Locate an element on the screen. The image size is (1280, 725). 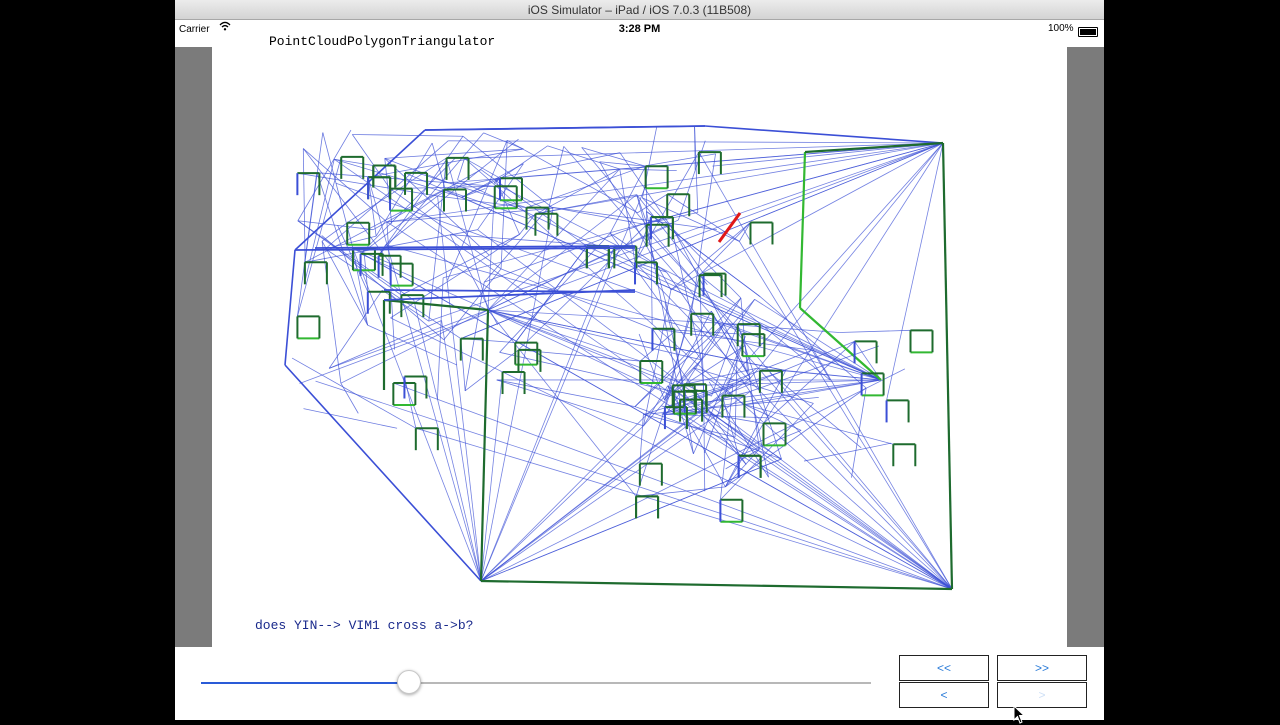
step-slider-thumb is located at coordinates (409, 682).